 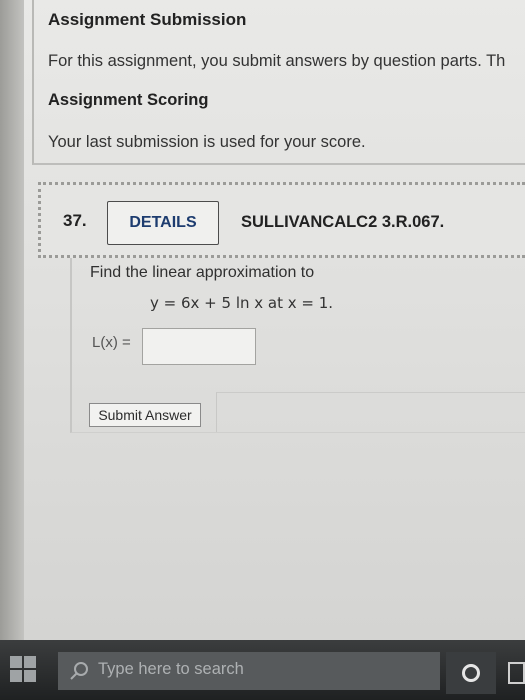 I want to click on question-code: SULLIVANCALC2 3.R.067., so click(x=343, y=222).